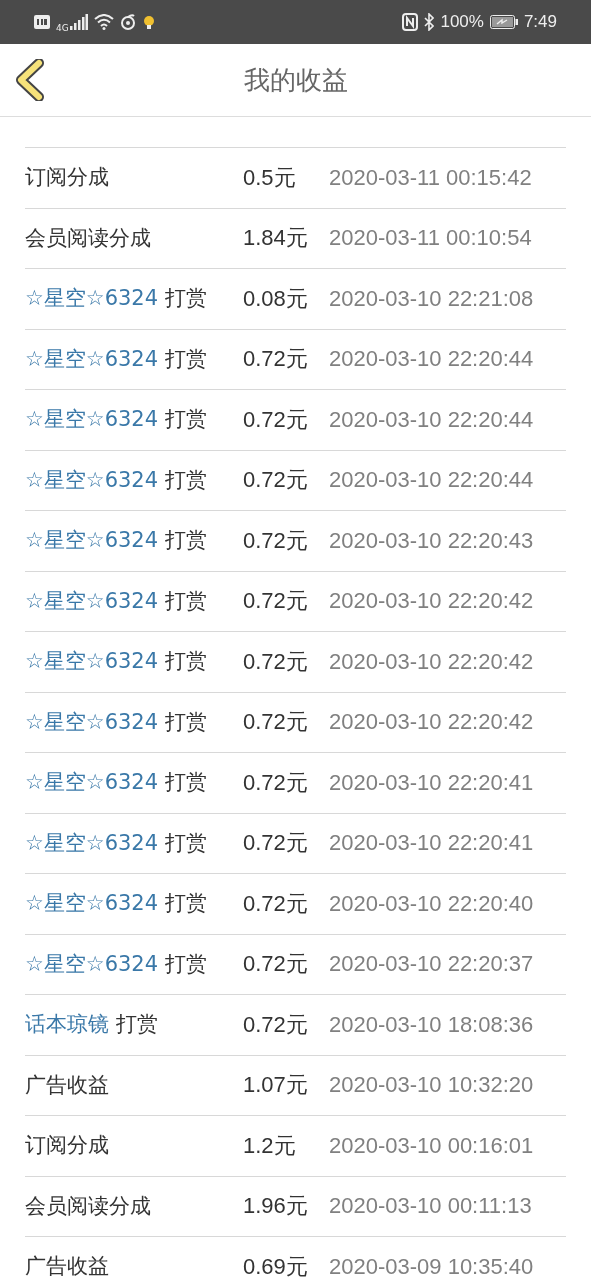 Image resolution: width=591 pixels, height=1280 pixels. I want to click on timestamp: 2020-03-10 22:20:37, so click(431, 964).